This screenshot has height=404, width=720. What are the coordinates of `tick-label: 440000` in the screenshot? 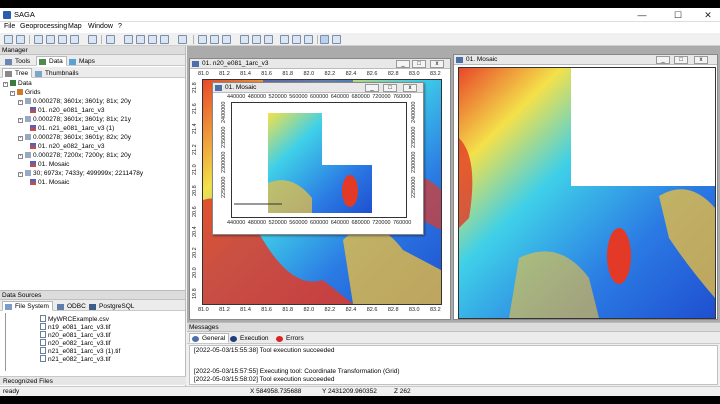 It's located at (236, 223).